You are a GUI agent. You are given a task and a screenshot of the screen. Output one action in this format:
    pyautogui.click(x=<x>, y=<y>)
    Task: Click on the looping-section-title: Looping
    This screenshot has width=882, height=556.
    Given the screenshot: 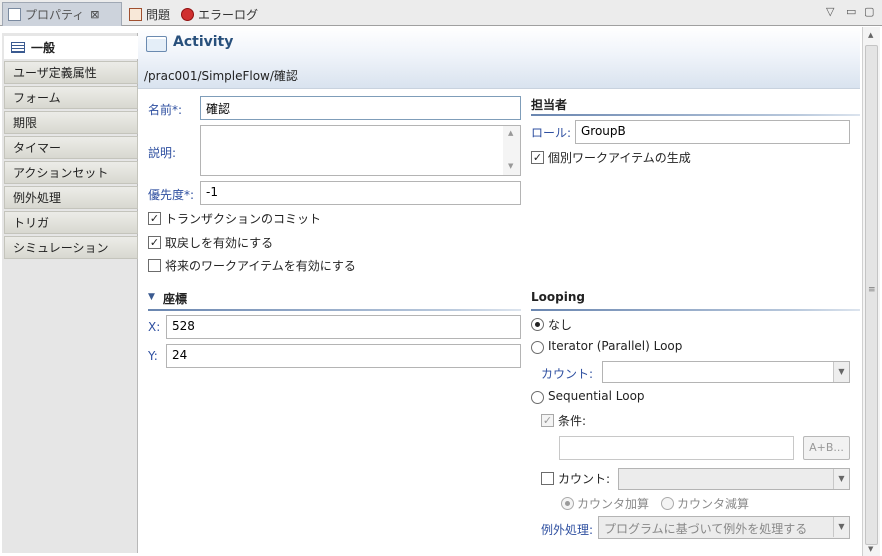 What is the action you would take?
    pyautogui.click(x=558, y=297)
    